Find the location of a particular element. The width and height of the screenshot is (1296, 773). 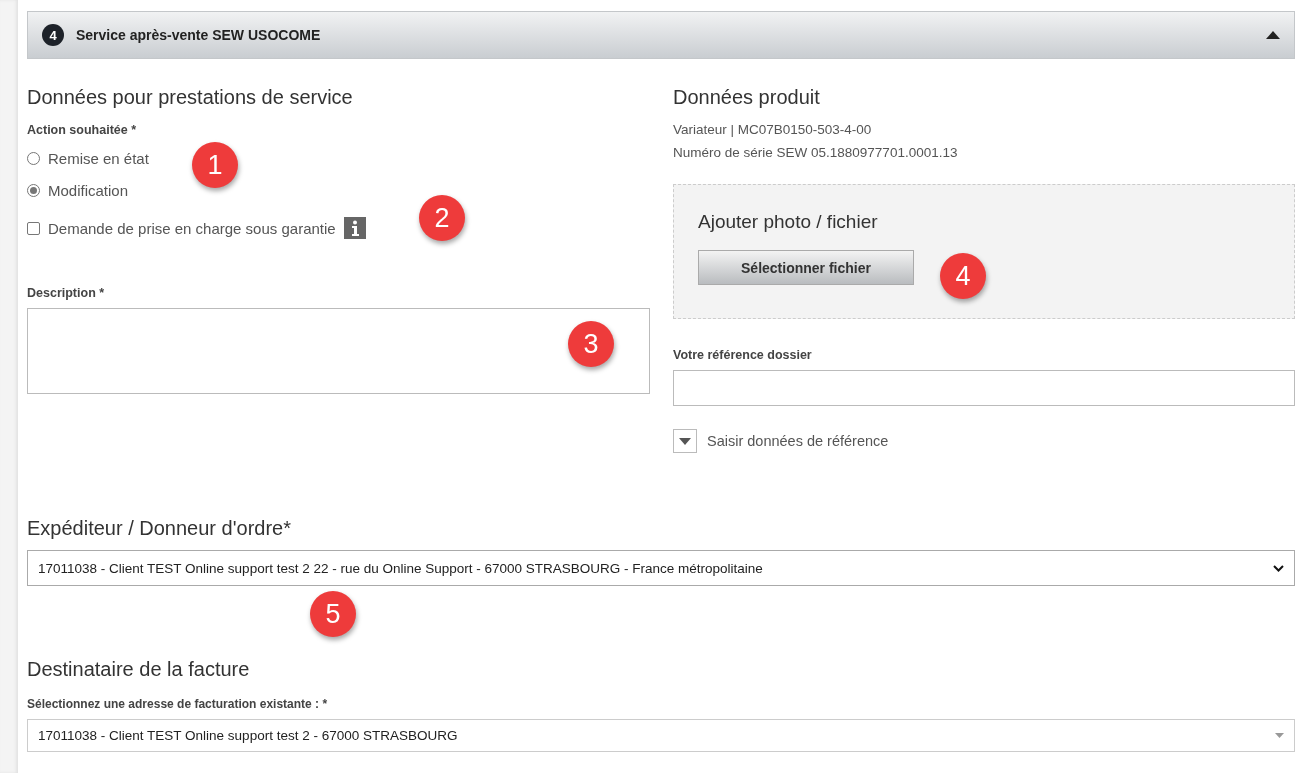

section-title: Service après-vente SEW USOCOME is located at coordinates (199, 35).